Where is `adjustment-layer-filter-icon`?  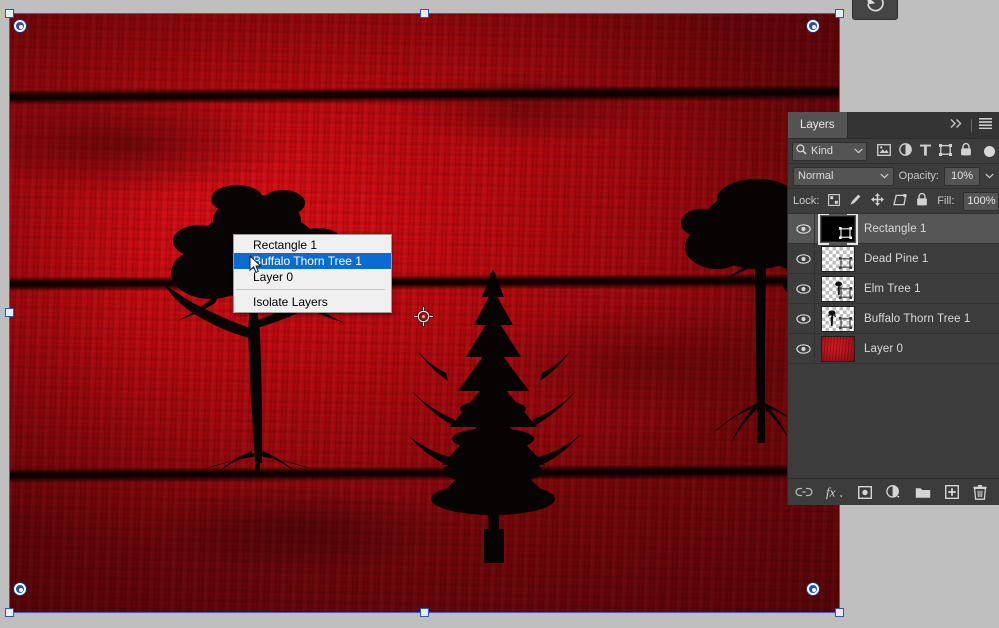
adjustment-layer-filter-icon is located at coordinates (905, 151).